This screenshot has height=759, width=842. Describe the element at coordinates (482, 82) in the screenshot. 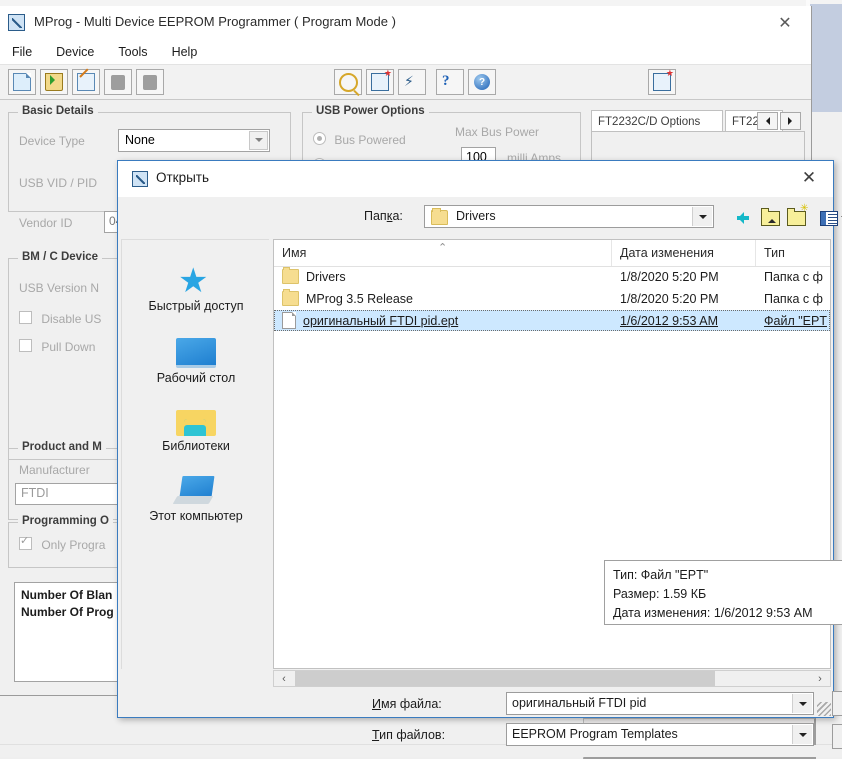

I see `toolbar-about-button: ?` at that location.